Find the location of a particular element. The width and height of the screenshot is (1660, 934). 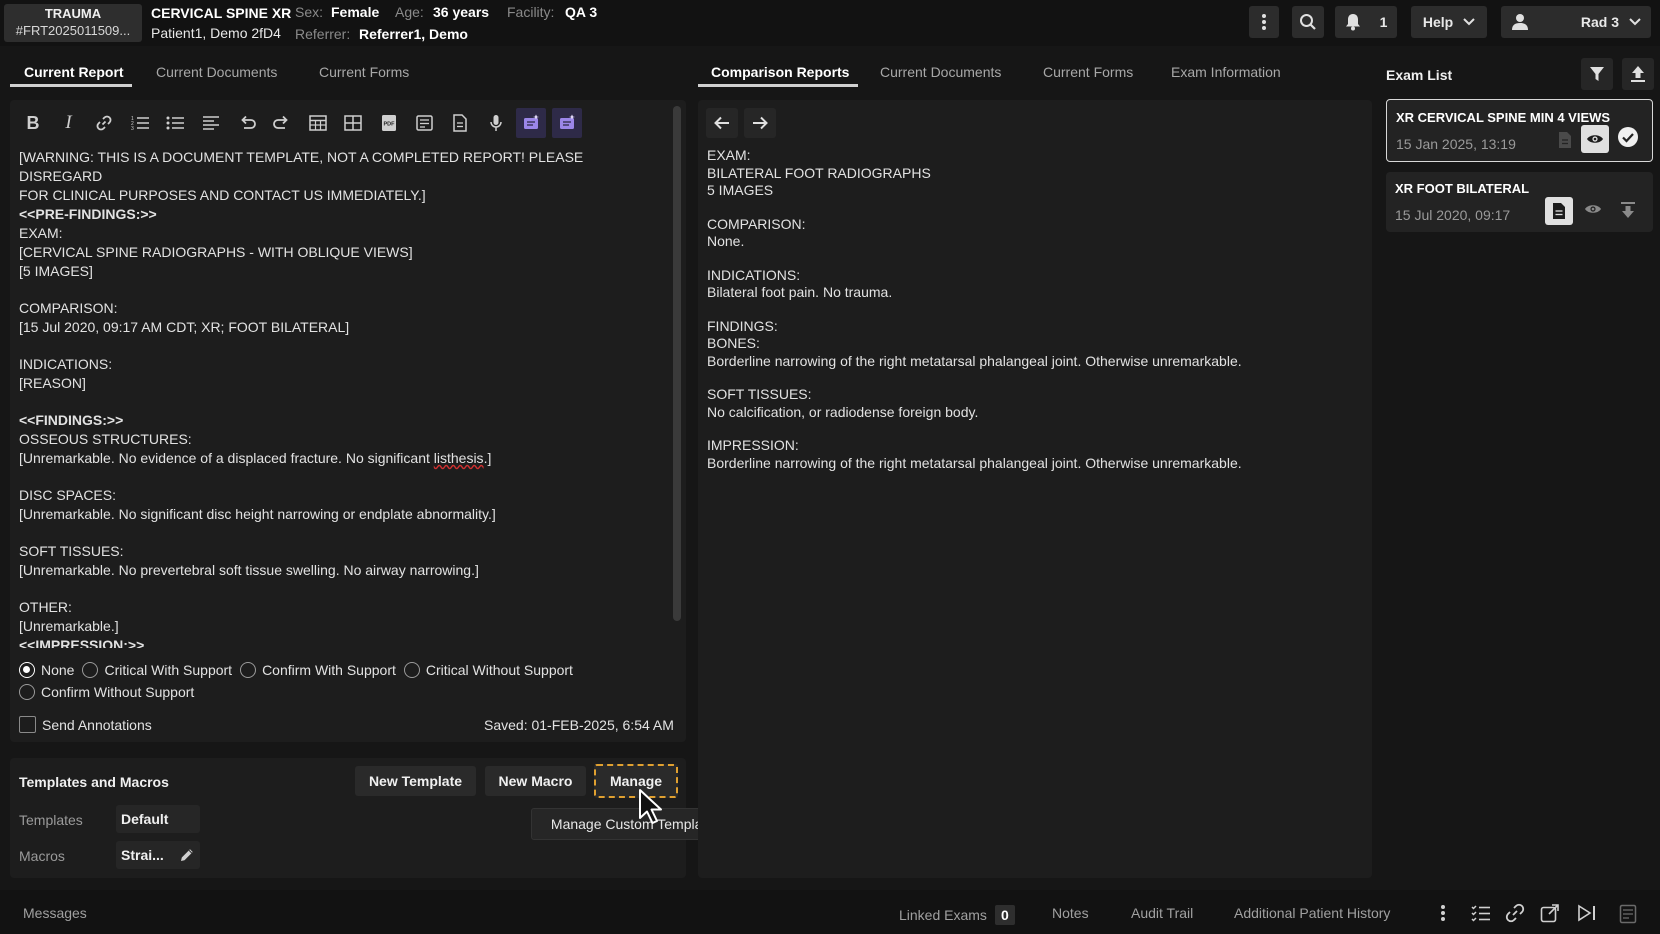

additional-history-tab: Additional Patient History is located at coordinates (1312, 913).